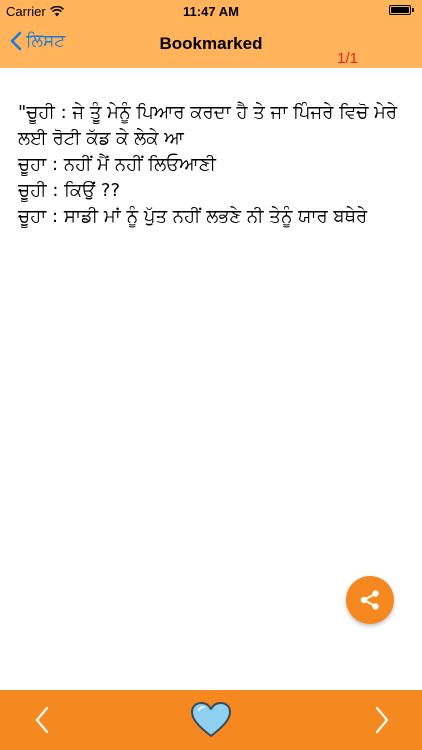 The image size is (422, 750). I want to click on battery-tip, so click(413, 10).